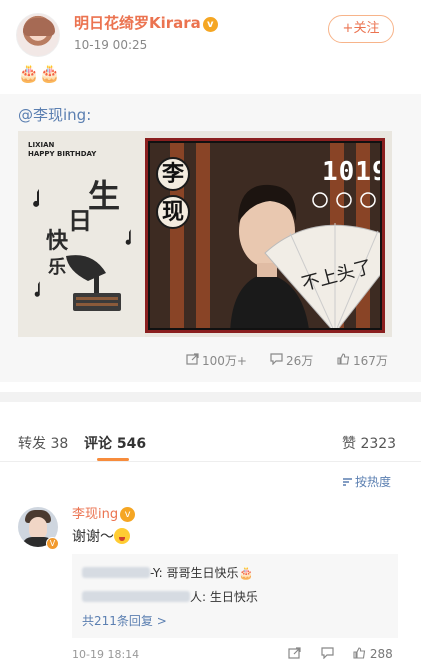 Image resolution: width=421 pixels, height=671 pixels. I want to click on poster-tag-line1: LIXIAN, so click(41, 145).